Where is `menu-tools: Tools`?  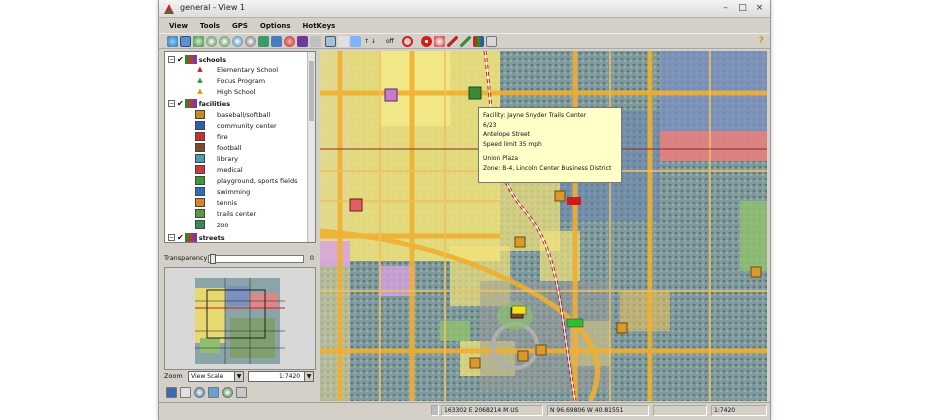 menu-tools: Tools is located at coordinates (210, 26).